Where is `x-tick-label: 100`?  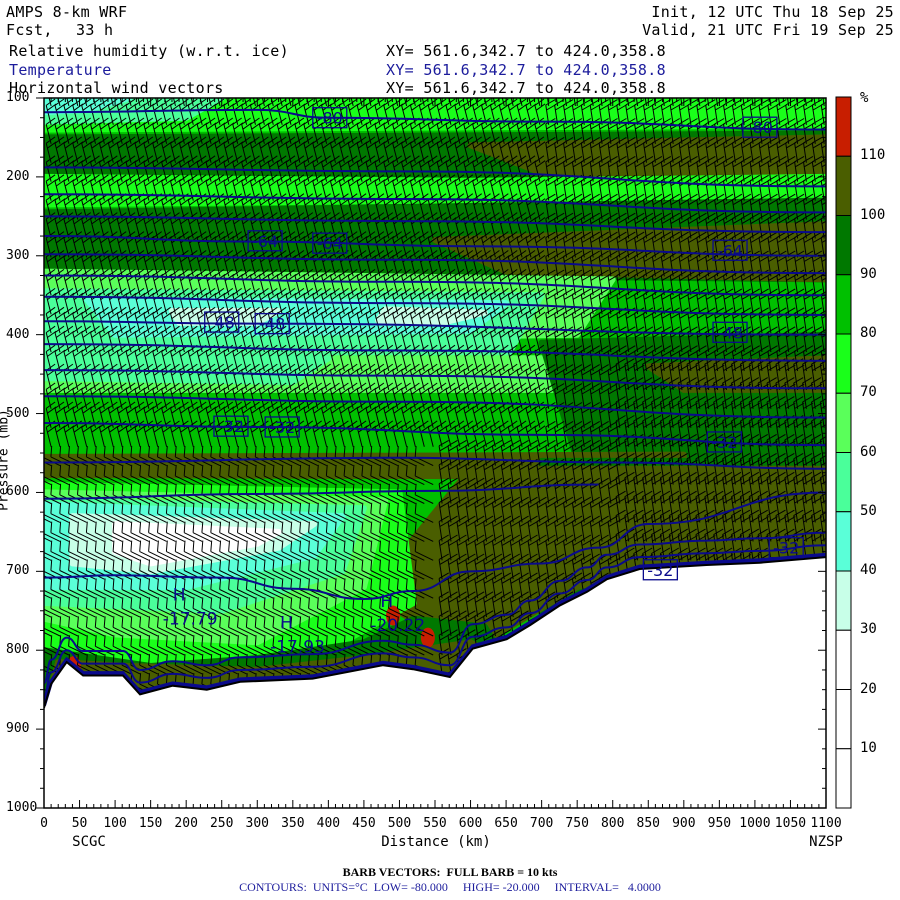 x-tick-label: 100 is located at coordinates (115, 823).